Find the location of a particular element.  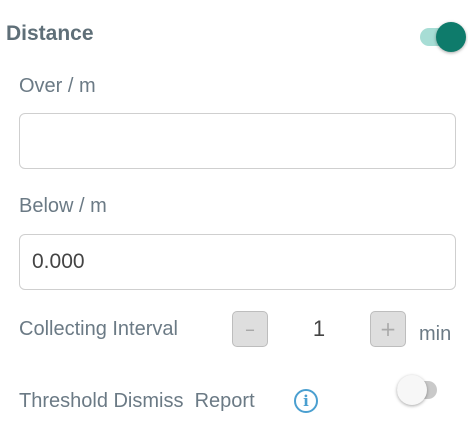

over-input is located at coordinates (237, 141).